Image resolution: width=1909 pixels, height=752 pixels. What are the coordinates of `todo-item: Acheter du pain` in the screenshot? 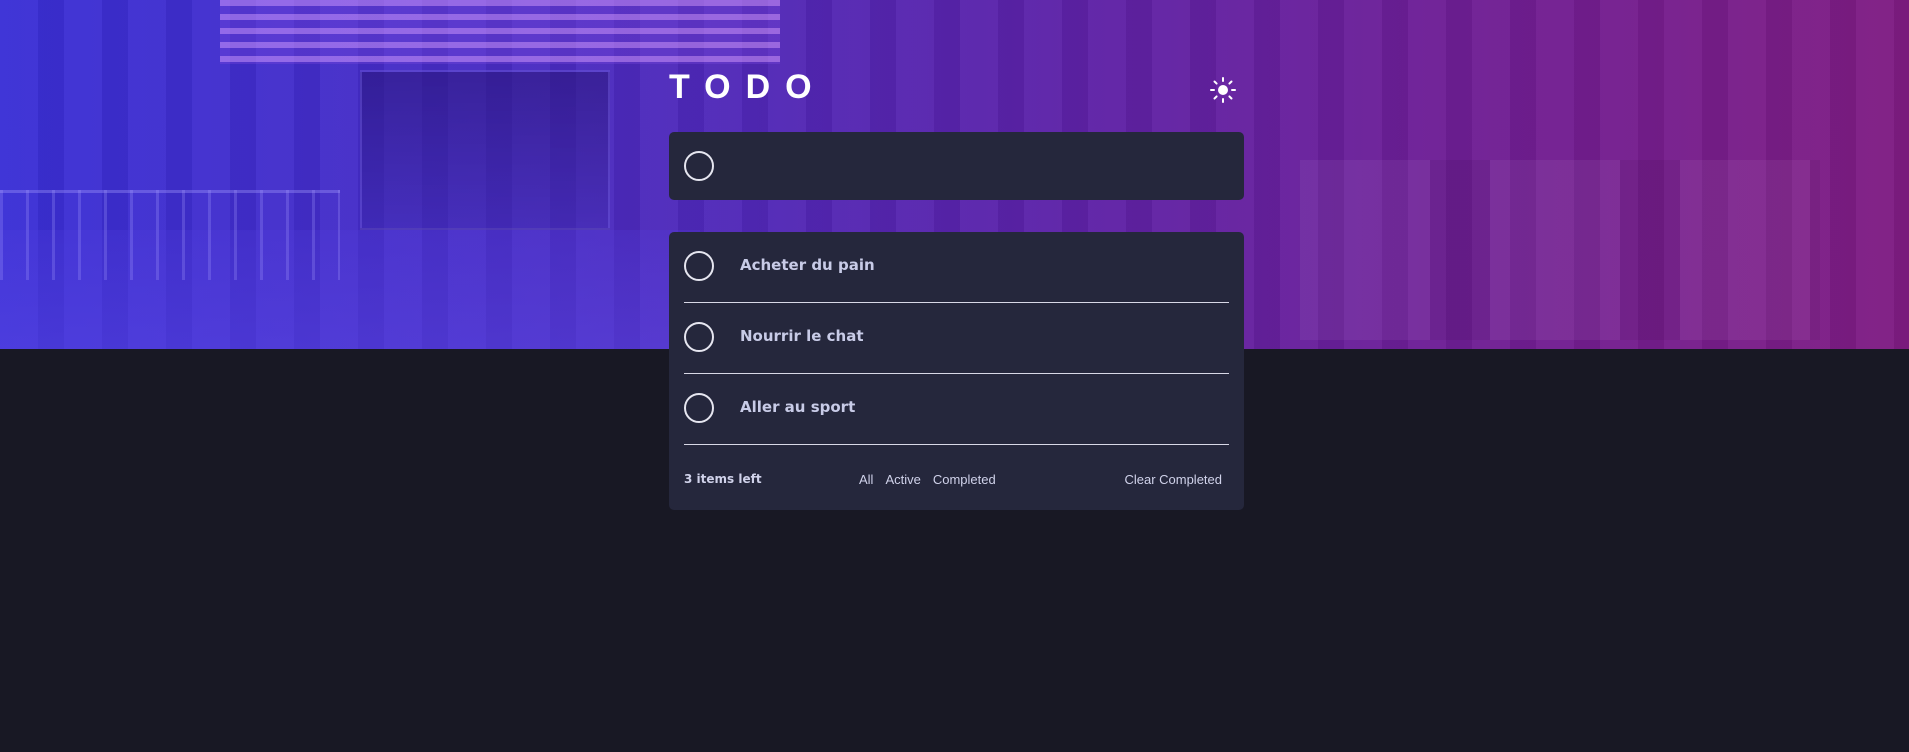 It's located at (956, 267).